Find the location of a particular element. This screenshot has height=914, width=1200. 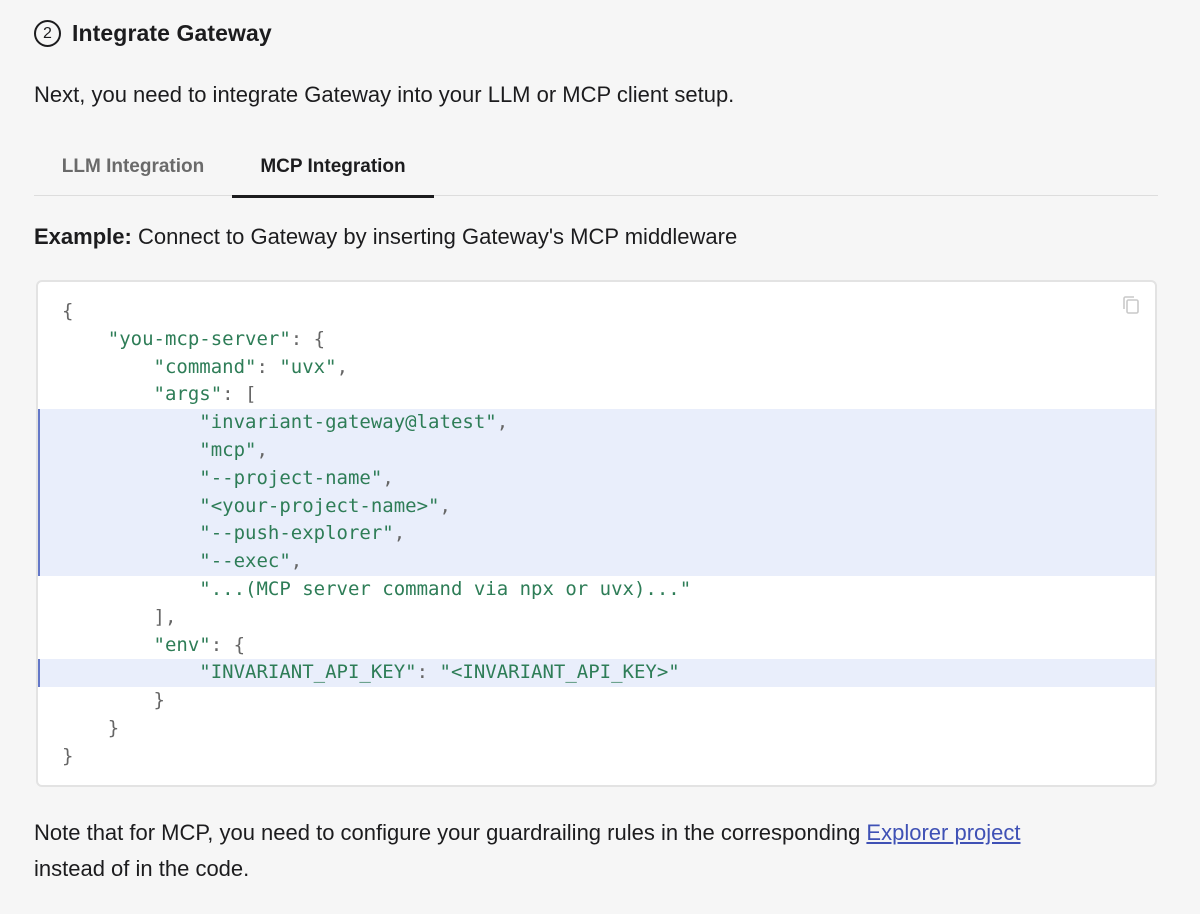

step-number-badge: 2 is located at coordinates (47, 33).